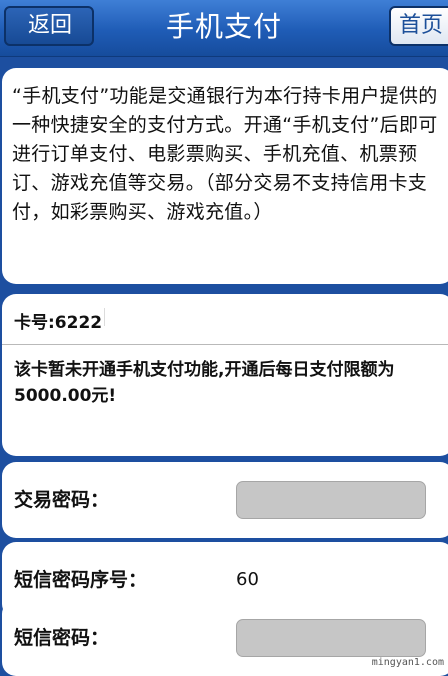 Image resolution: width=448 pixels, height=676 pixels. I want to click on sms-password-label: 短信密码：, so click(62, 638).